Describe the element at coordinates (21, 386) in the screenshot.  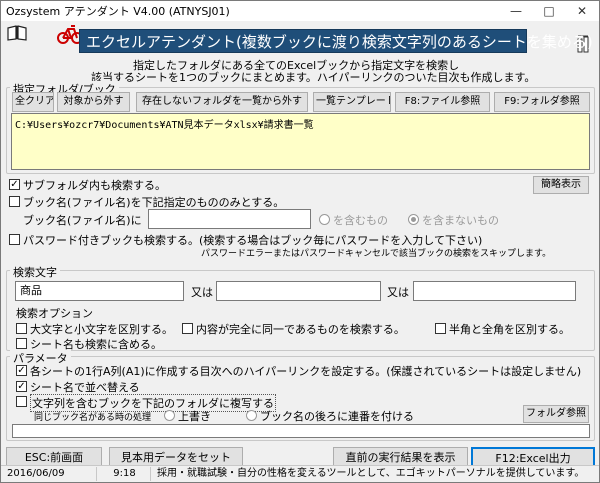
I see `sort-sheets-checkbox: ✓` at that location.